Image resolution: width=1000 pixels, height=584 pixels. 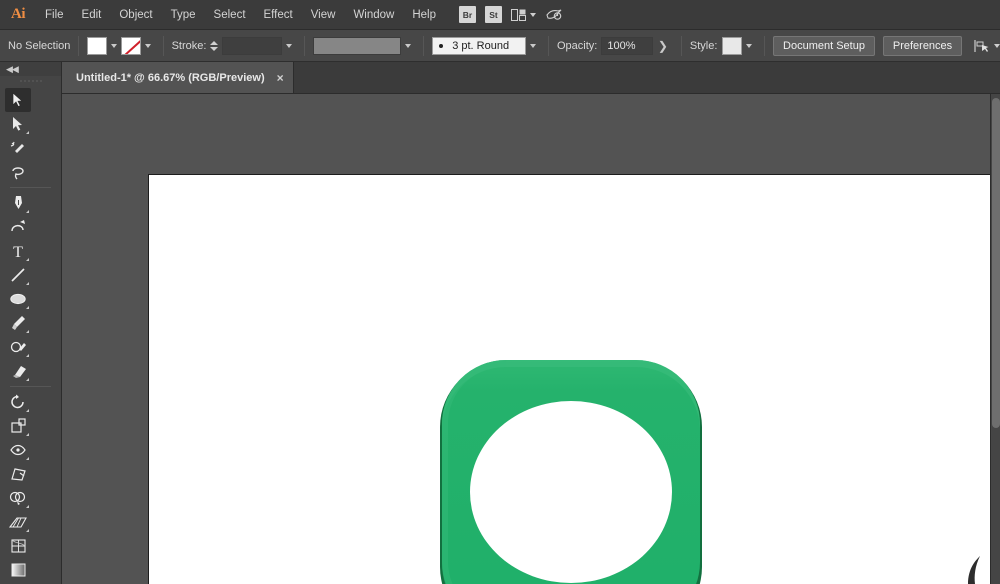 What do you see at coordinates (18, 323) in the screenshot?
I see `paintbrush-tool` at bounding box center [18, 323].